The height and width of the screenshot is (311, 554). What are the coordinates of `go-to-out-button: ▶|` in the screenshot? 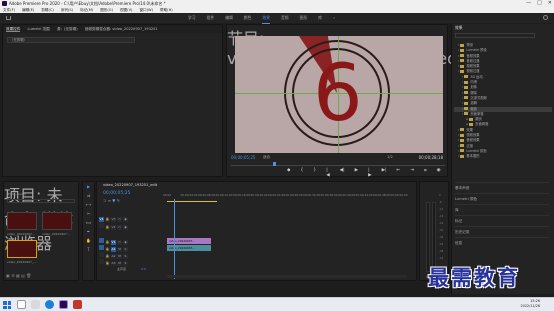 It's located at (384, 173).